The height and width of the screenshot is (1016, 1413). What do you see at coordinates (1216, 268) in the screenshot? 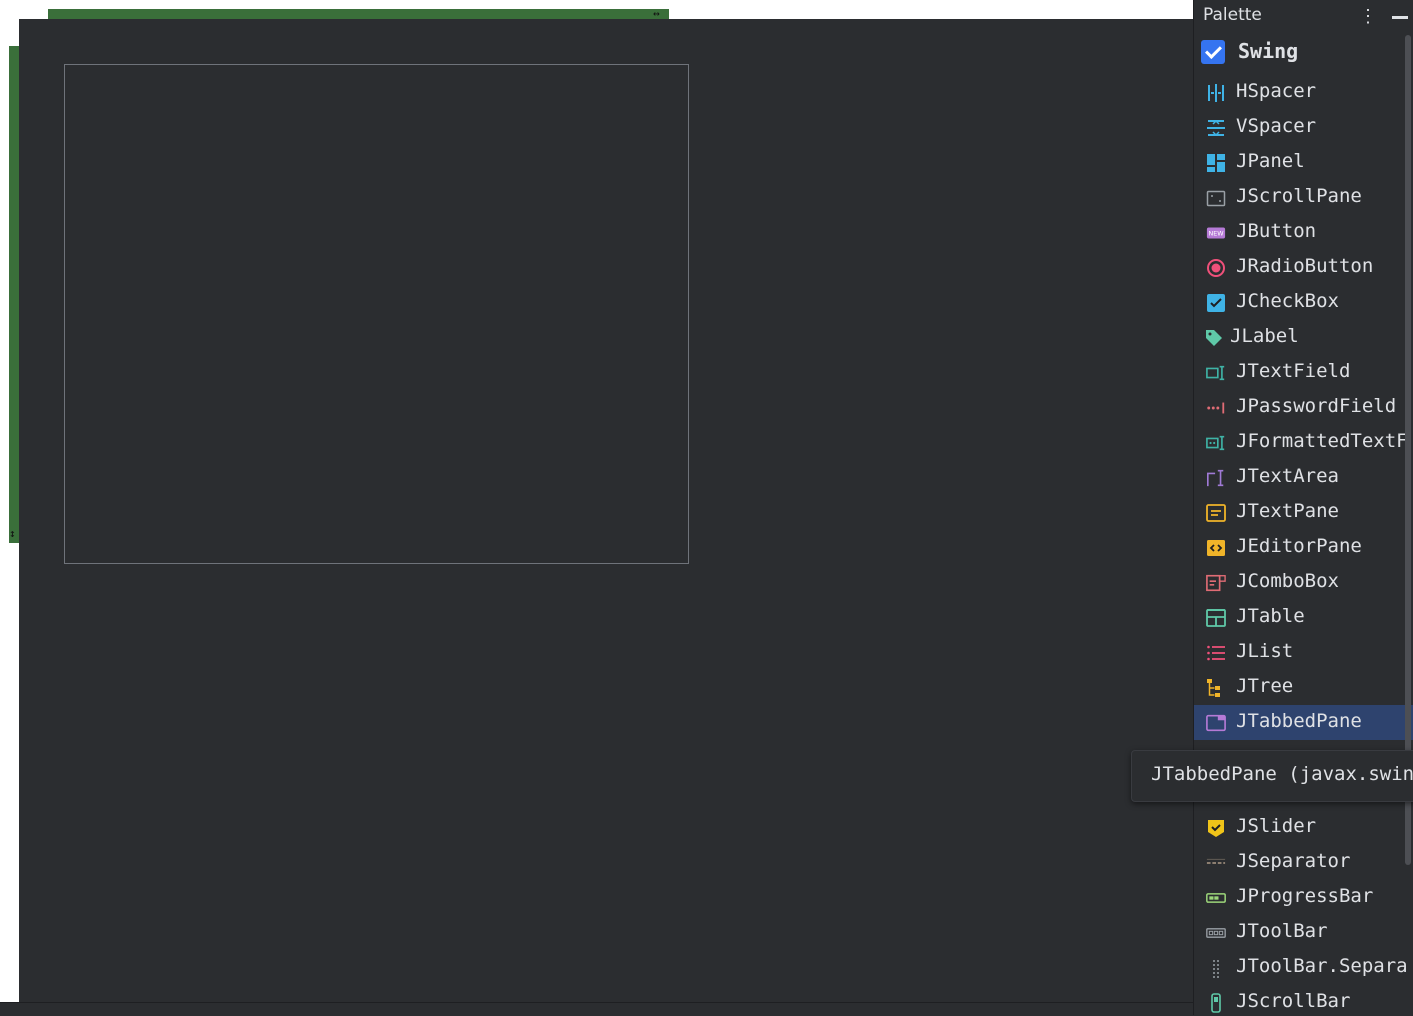
I see `radio-button-icon` at bounding box center [1216, 268].